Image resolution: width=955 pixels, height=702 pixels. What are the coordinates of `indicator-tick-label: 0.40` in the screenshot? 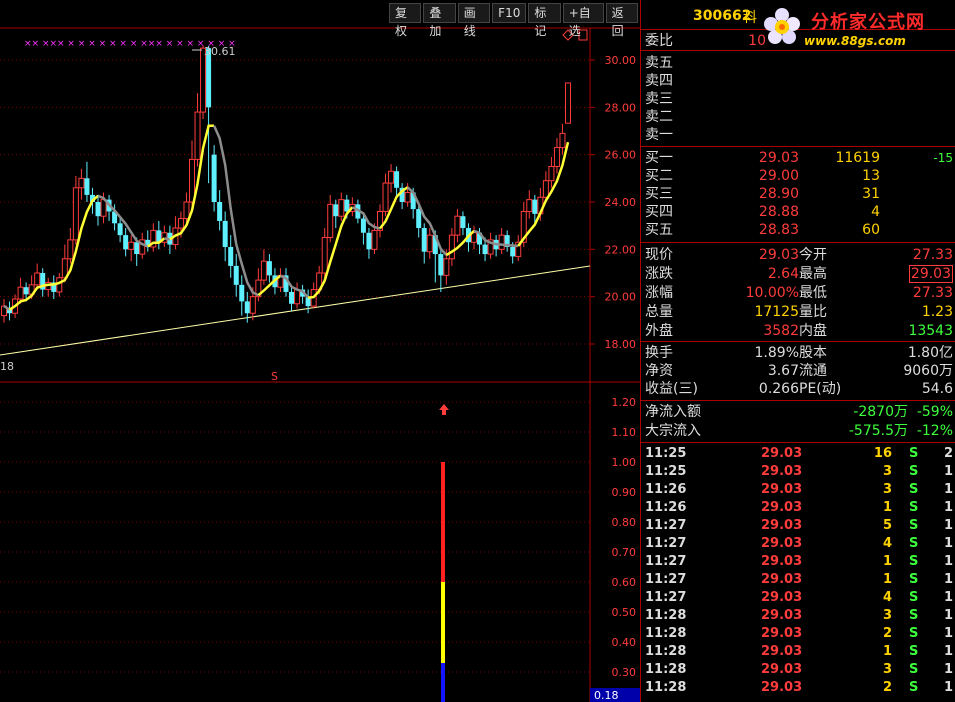 It's located at (624, 642).